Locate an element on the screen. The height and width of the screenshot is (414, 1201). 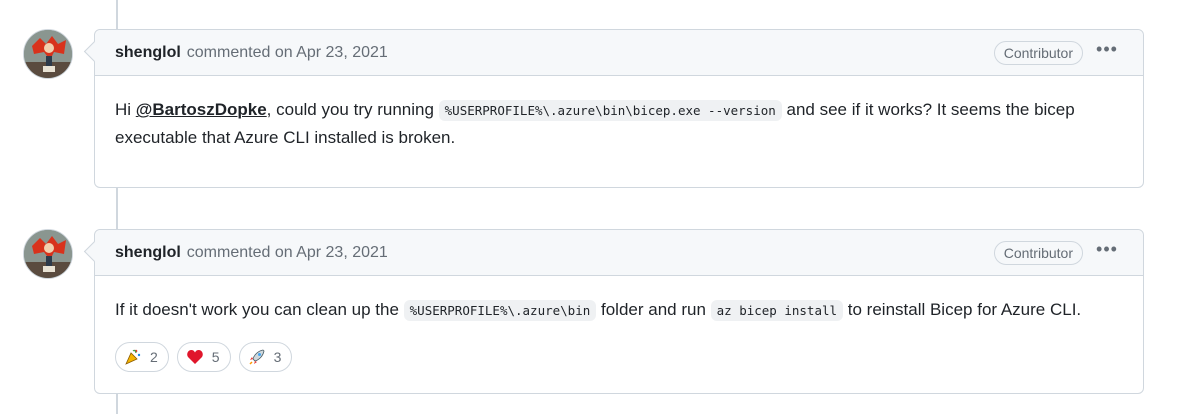
inline-code: az bicep install is located at coordinates (777, 310).